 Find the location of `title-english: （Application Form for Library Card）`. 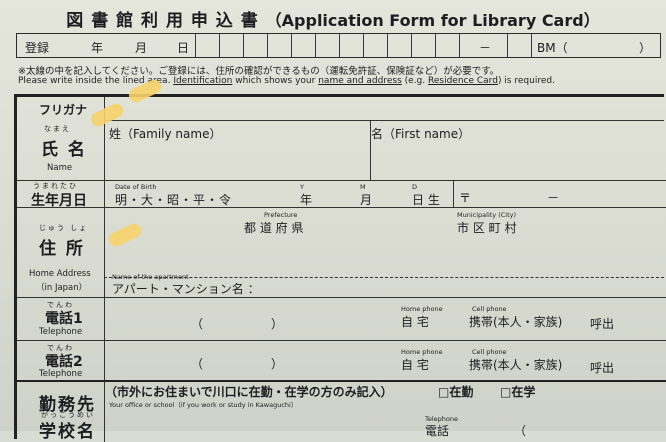

title-english: （Application Form for Library Card） is located at coordinates (432, 20).